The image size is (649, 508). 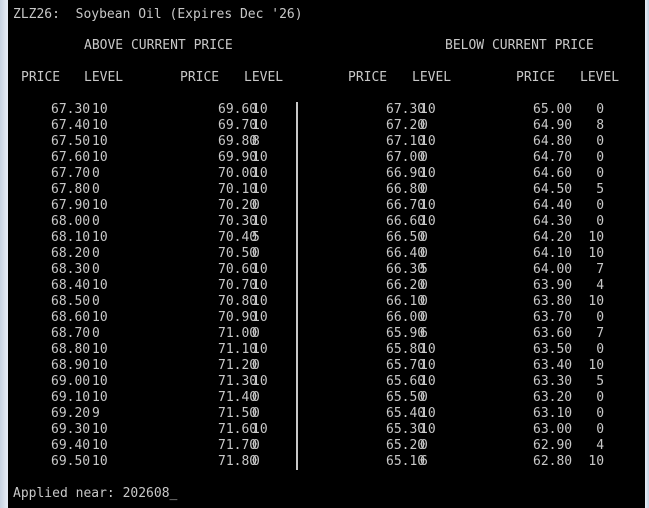 What do you see at coordinates (71, 205) in the screenshot?
I see `above-price: 67.90` at bounding box center [71, 205].